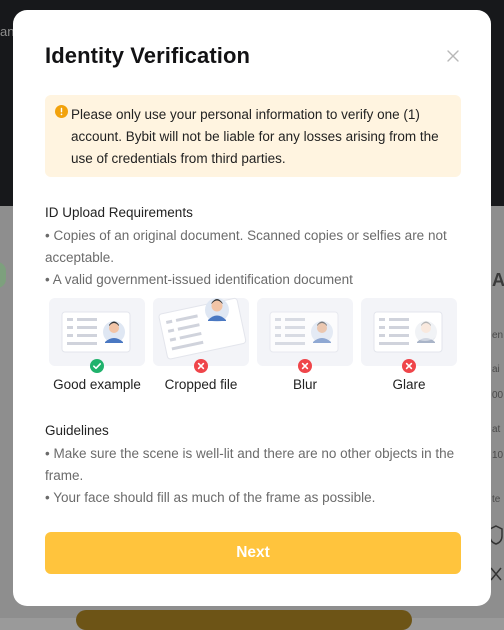 The height and width of the screenshot is (630, 504). Describe the element at coordinates (496, 499) in the screenshot. I see `background-fragment: te` at that location.